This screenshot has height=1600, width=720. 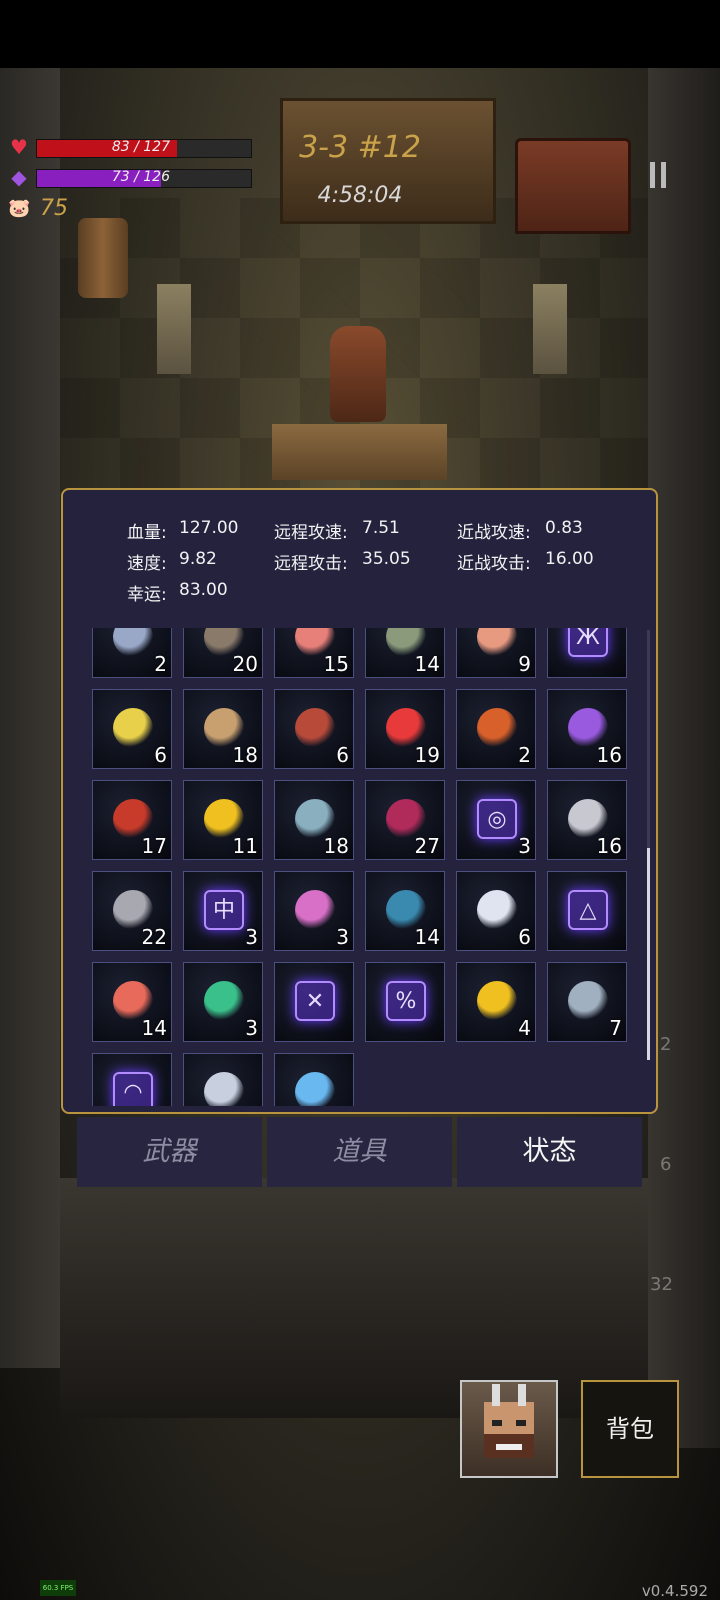 I want to click on item-slot: 22, so click(x=132, y=911).